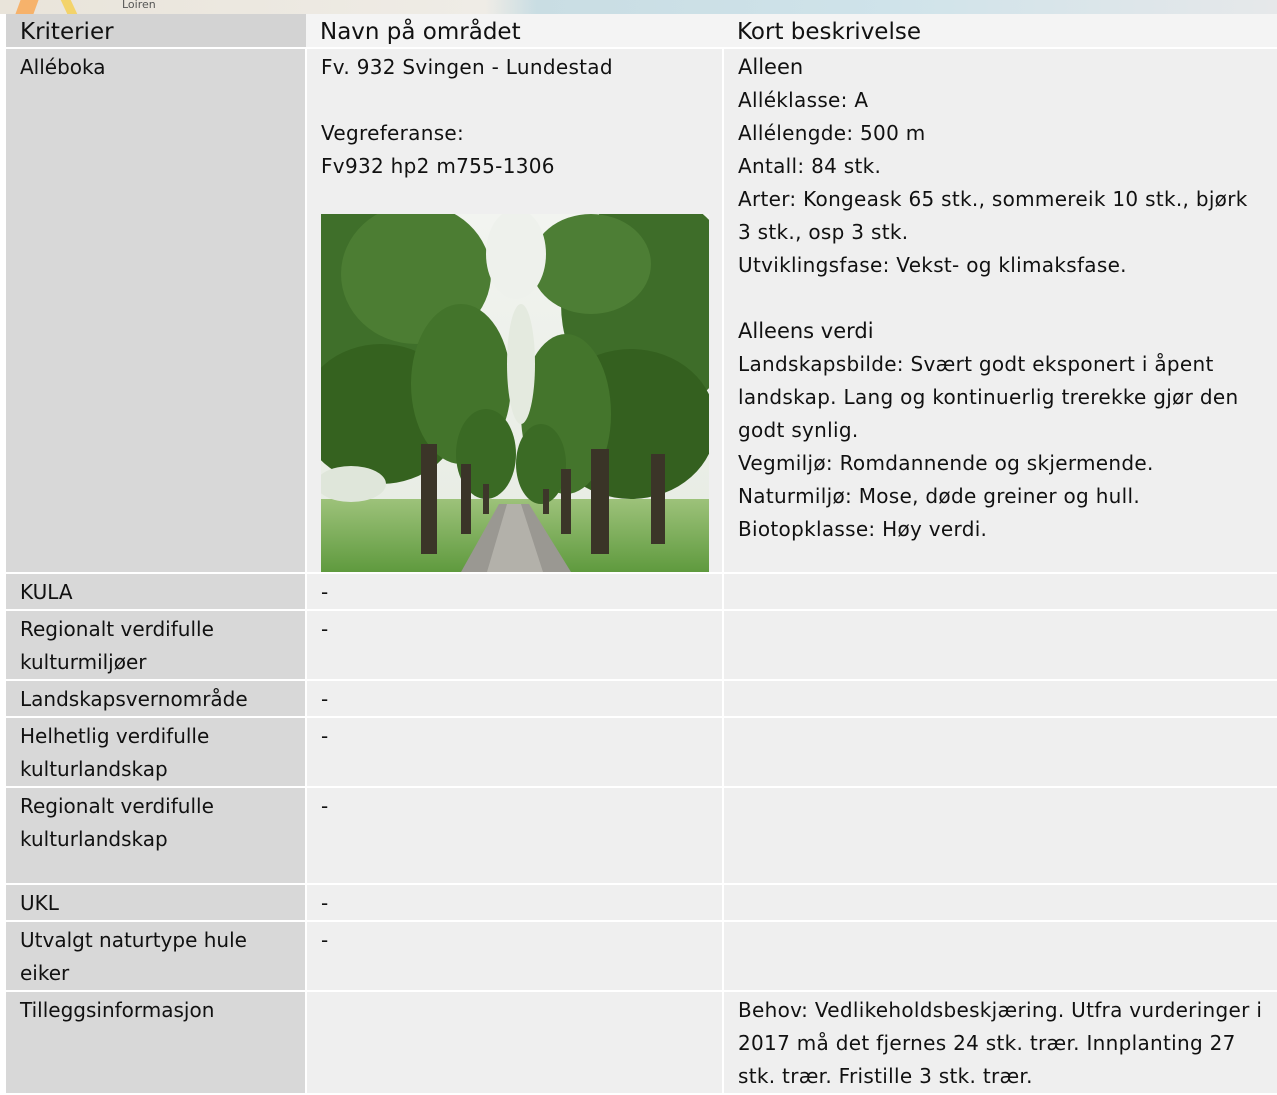  What do you see at coordinates (863, 529) in the screenshot?
I see `description-line: Biotopklasse: Høy verdi.` at bounding box center [863, 529].